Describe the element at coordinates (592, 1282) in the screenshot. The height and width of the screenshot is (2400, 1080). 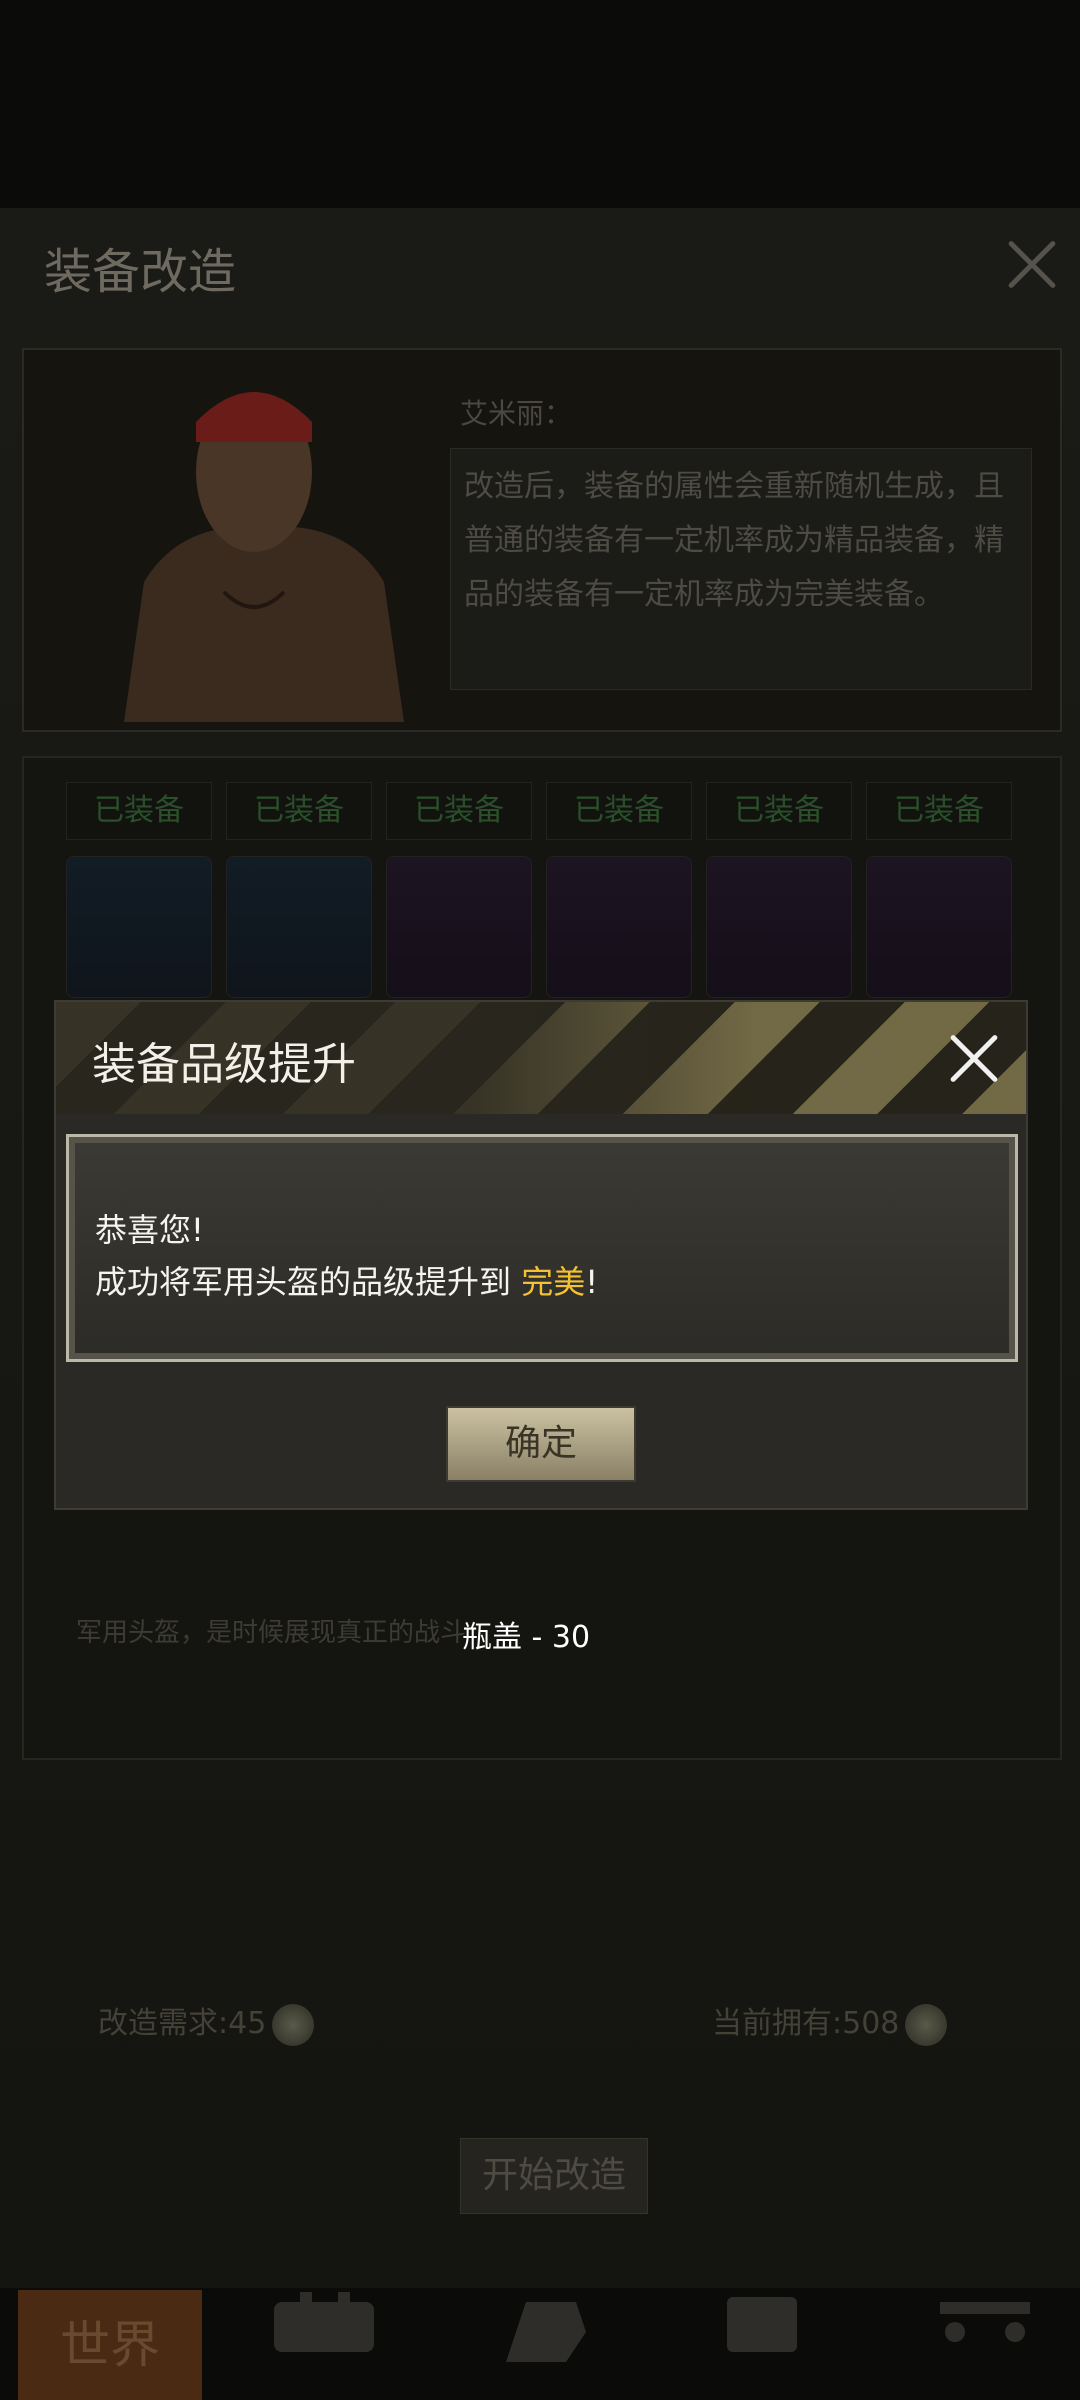
I see `upgrade-message-suffix: !` at that location.